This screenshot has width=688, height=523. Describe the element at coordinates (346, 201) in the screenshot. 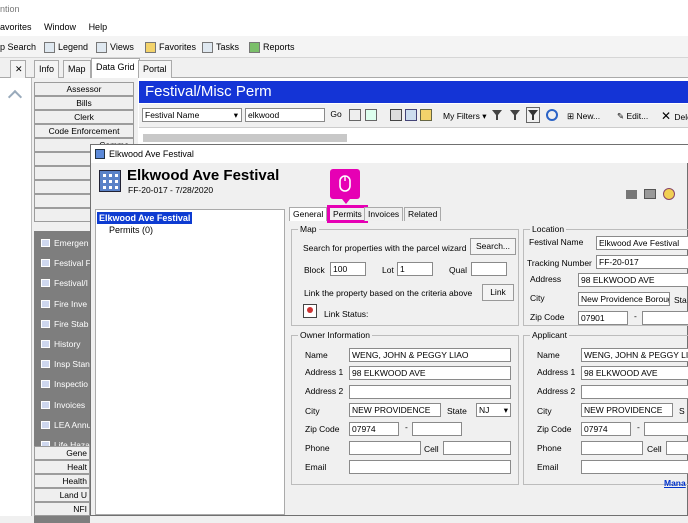

I see `indicator-pointer` at that location.